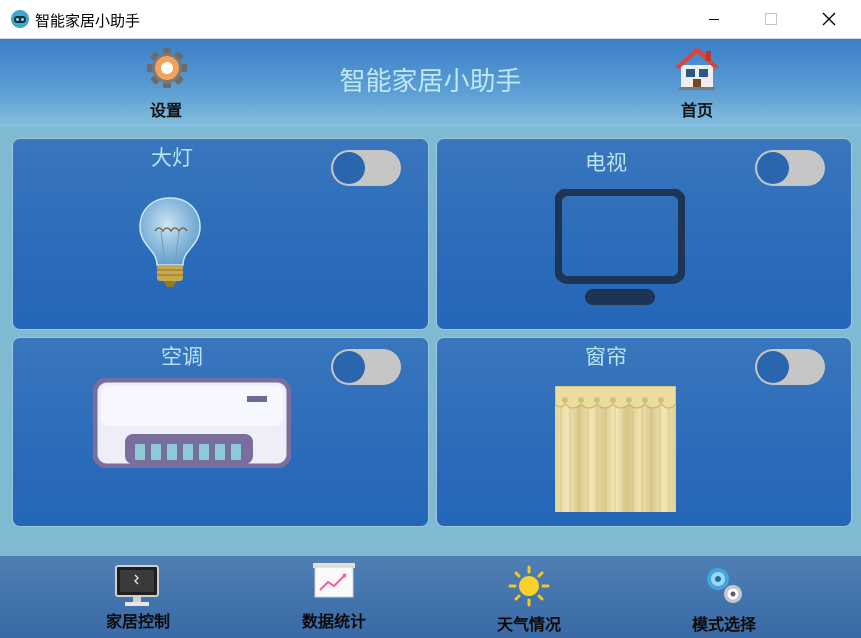 Image resolution: width=861 pixels, height=638 pixels. Describe the element at coordinates (172, 158) in the screenshot. I see `device-title-light: 大灯` at that location.